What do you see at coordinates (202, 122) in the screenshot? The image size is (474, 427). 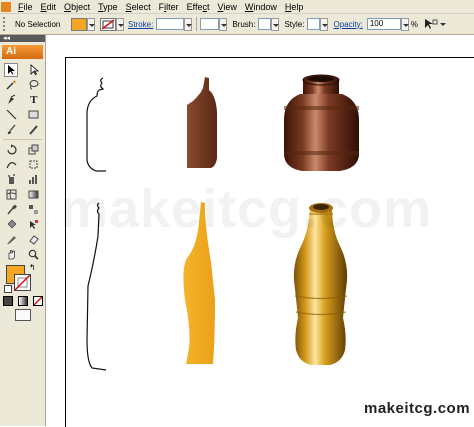 I see `jar-half-shape` at bounding box center [202, 122].